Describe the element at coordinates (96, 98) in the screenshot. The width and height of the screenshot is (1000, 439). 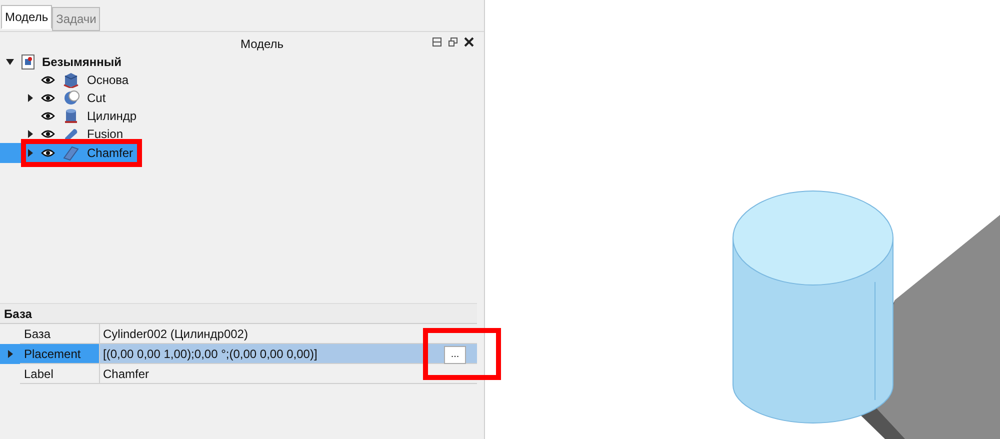
I see `tree-item-label: Cut` at that location.